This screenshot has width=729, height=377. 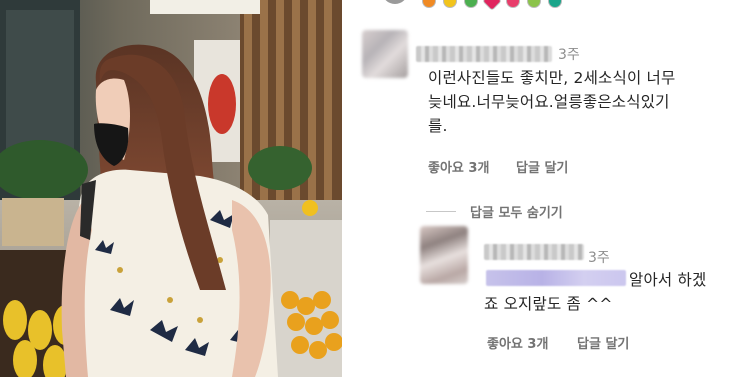 What do you see at coordinates (516, 213) in the screenshot?
I see `hide-replies-label: 답글 모두 숨기기` at bounding box center [516, 213].